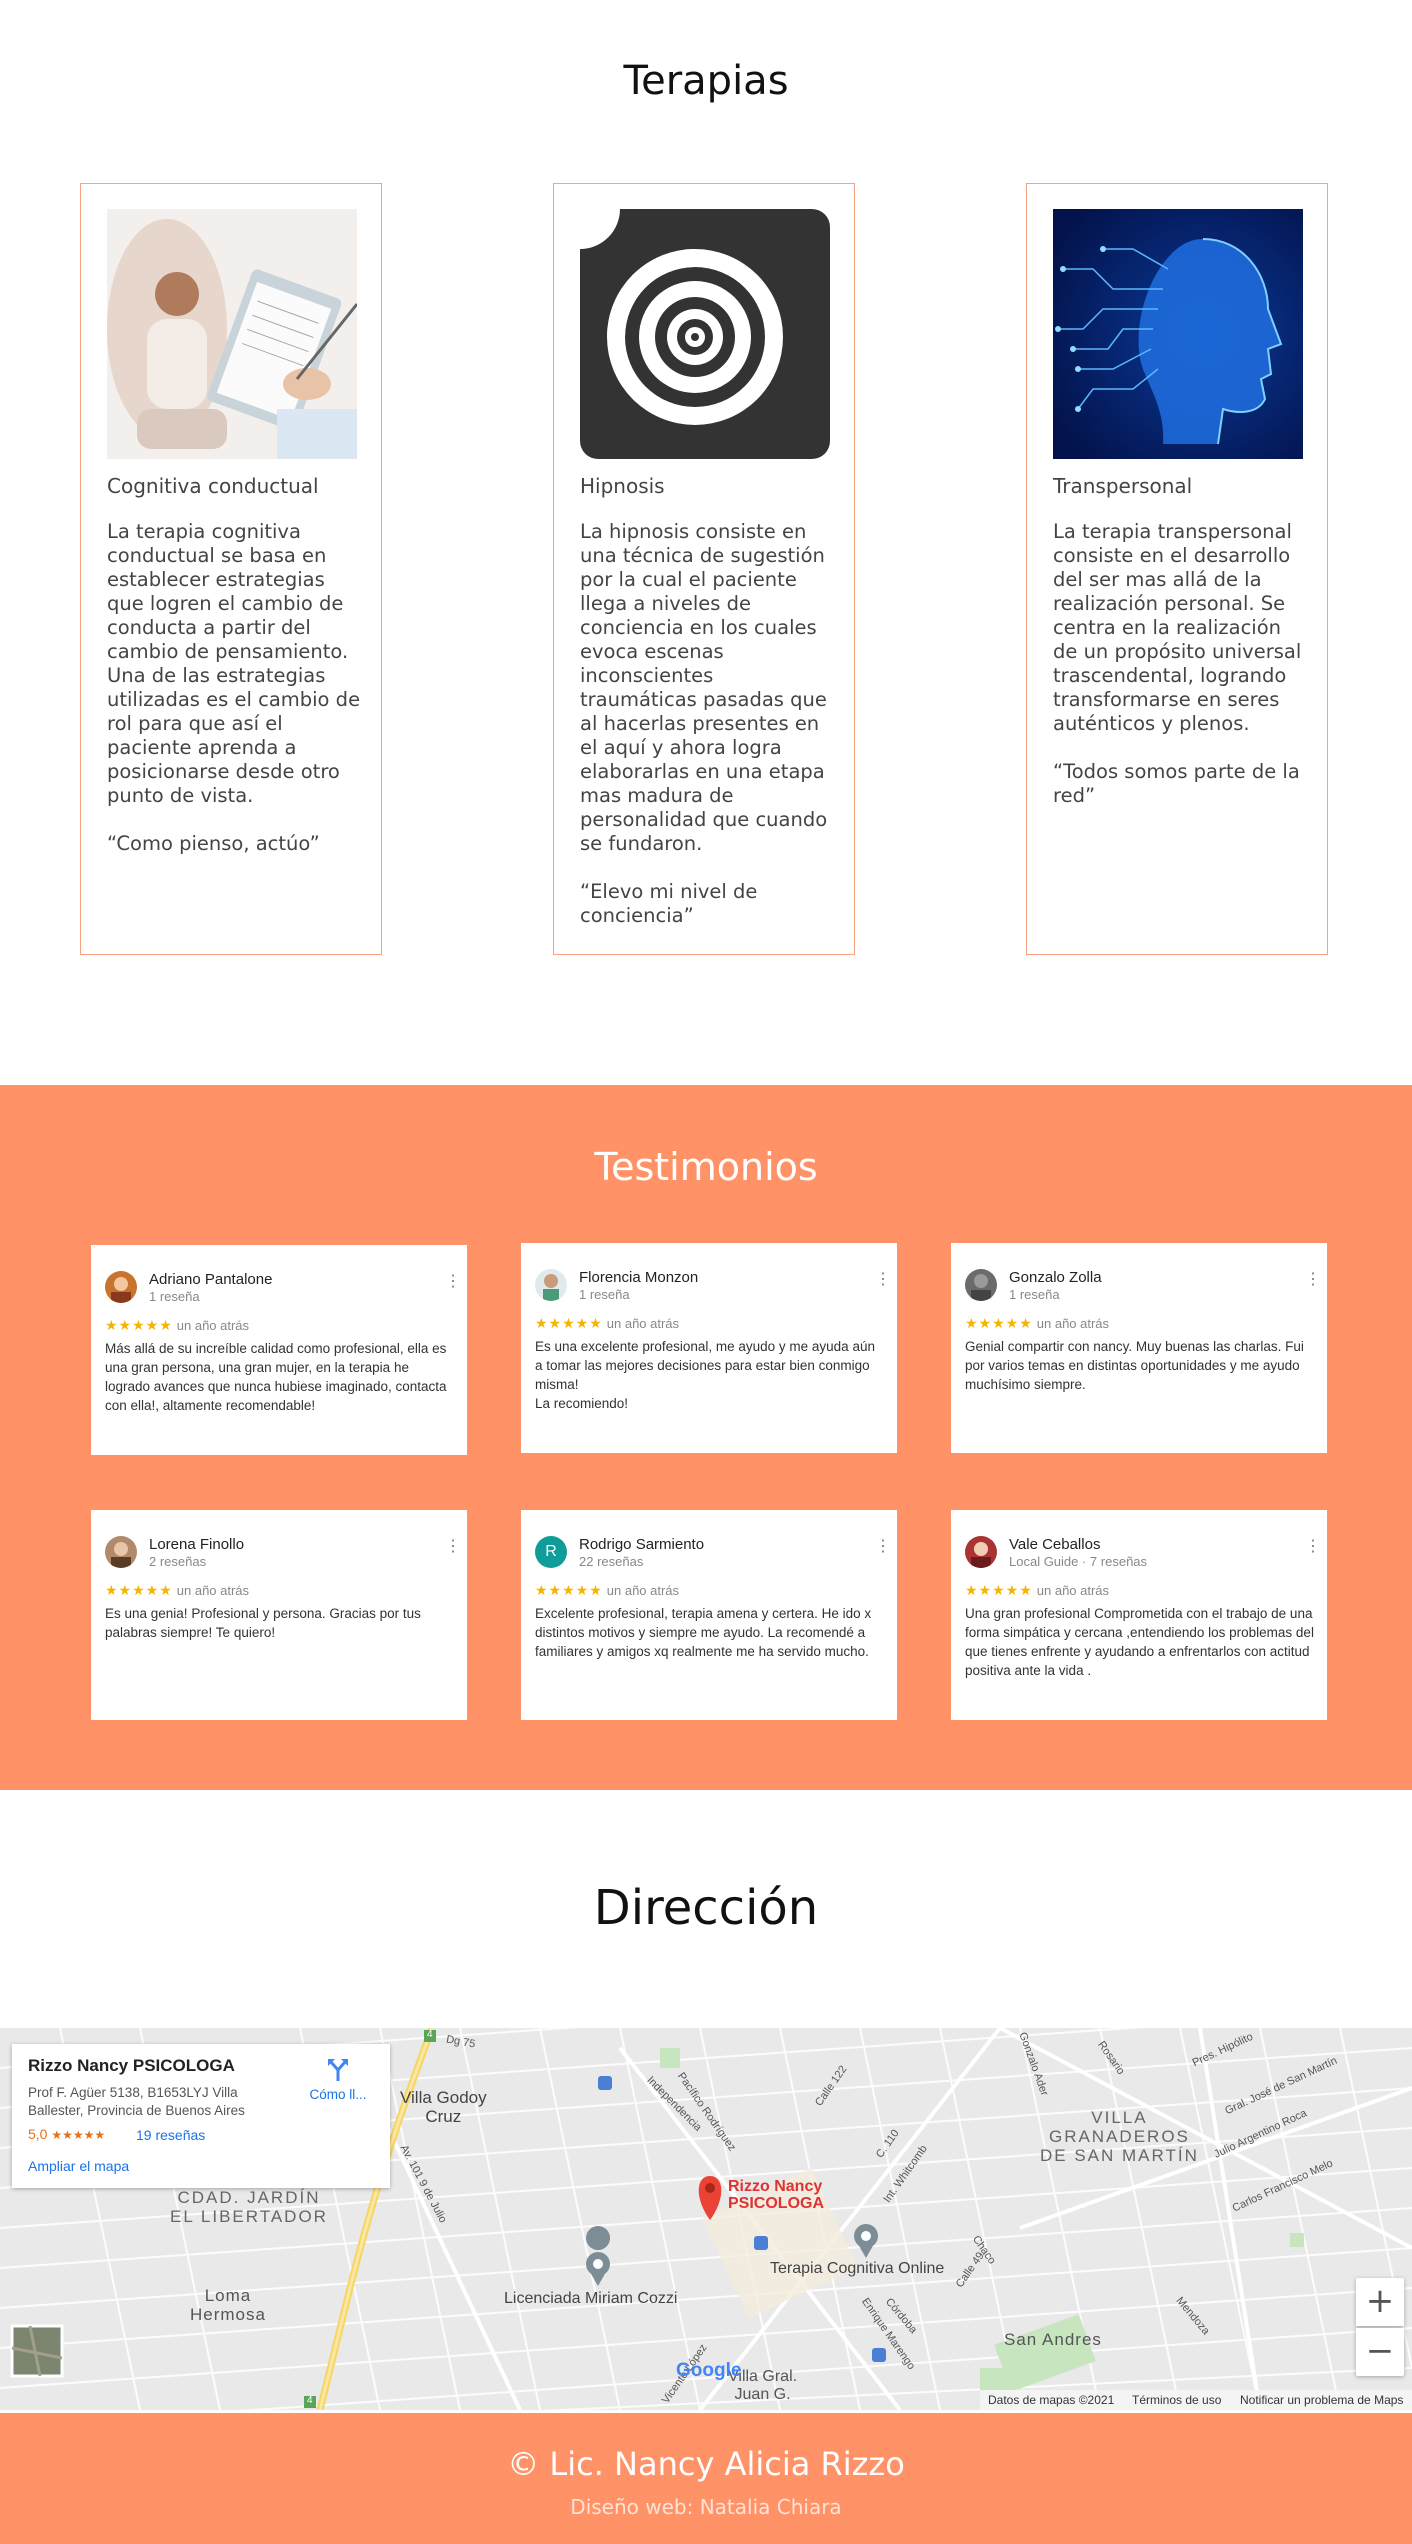  I want to click on therapy-name: Hipnosis, so click(622, 486).